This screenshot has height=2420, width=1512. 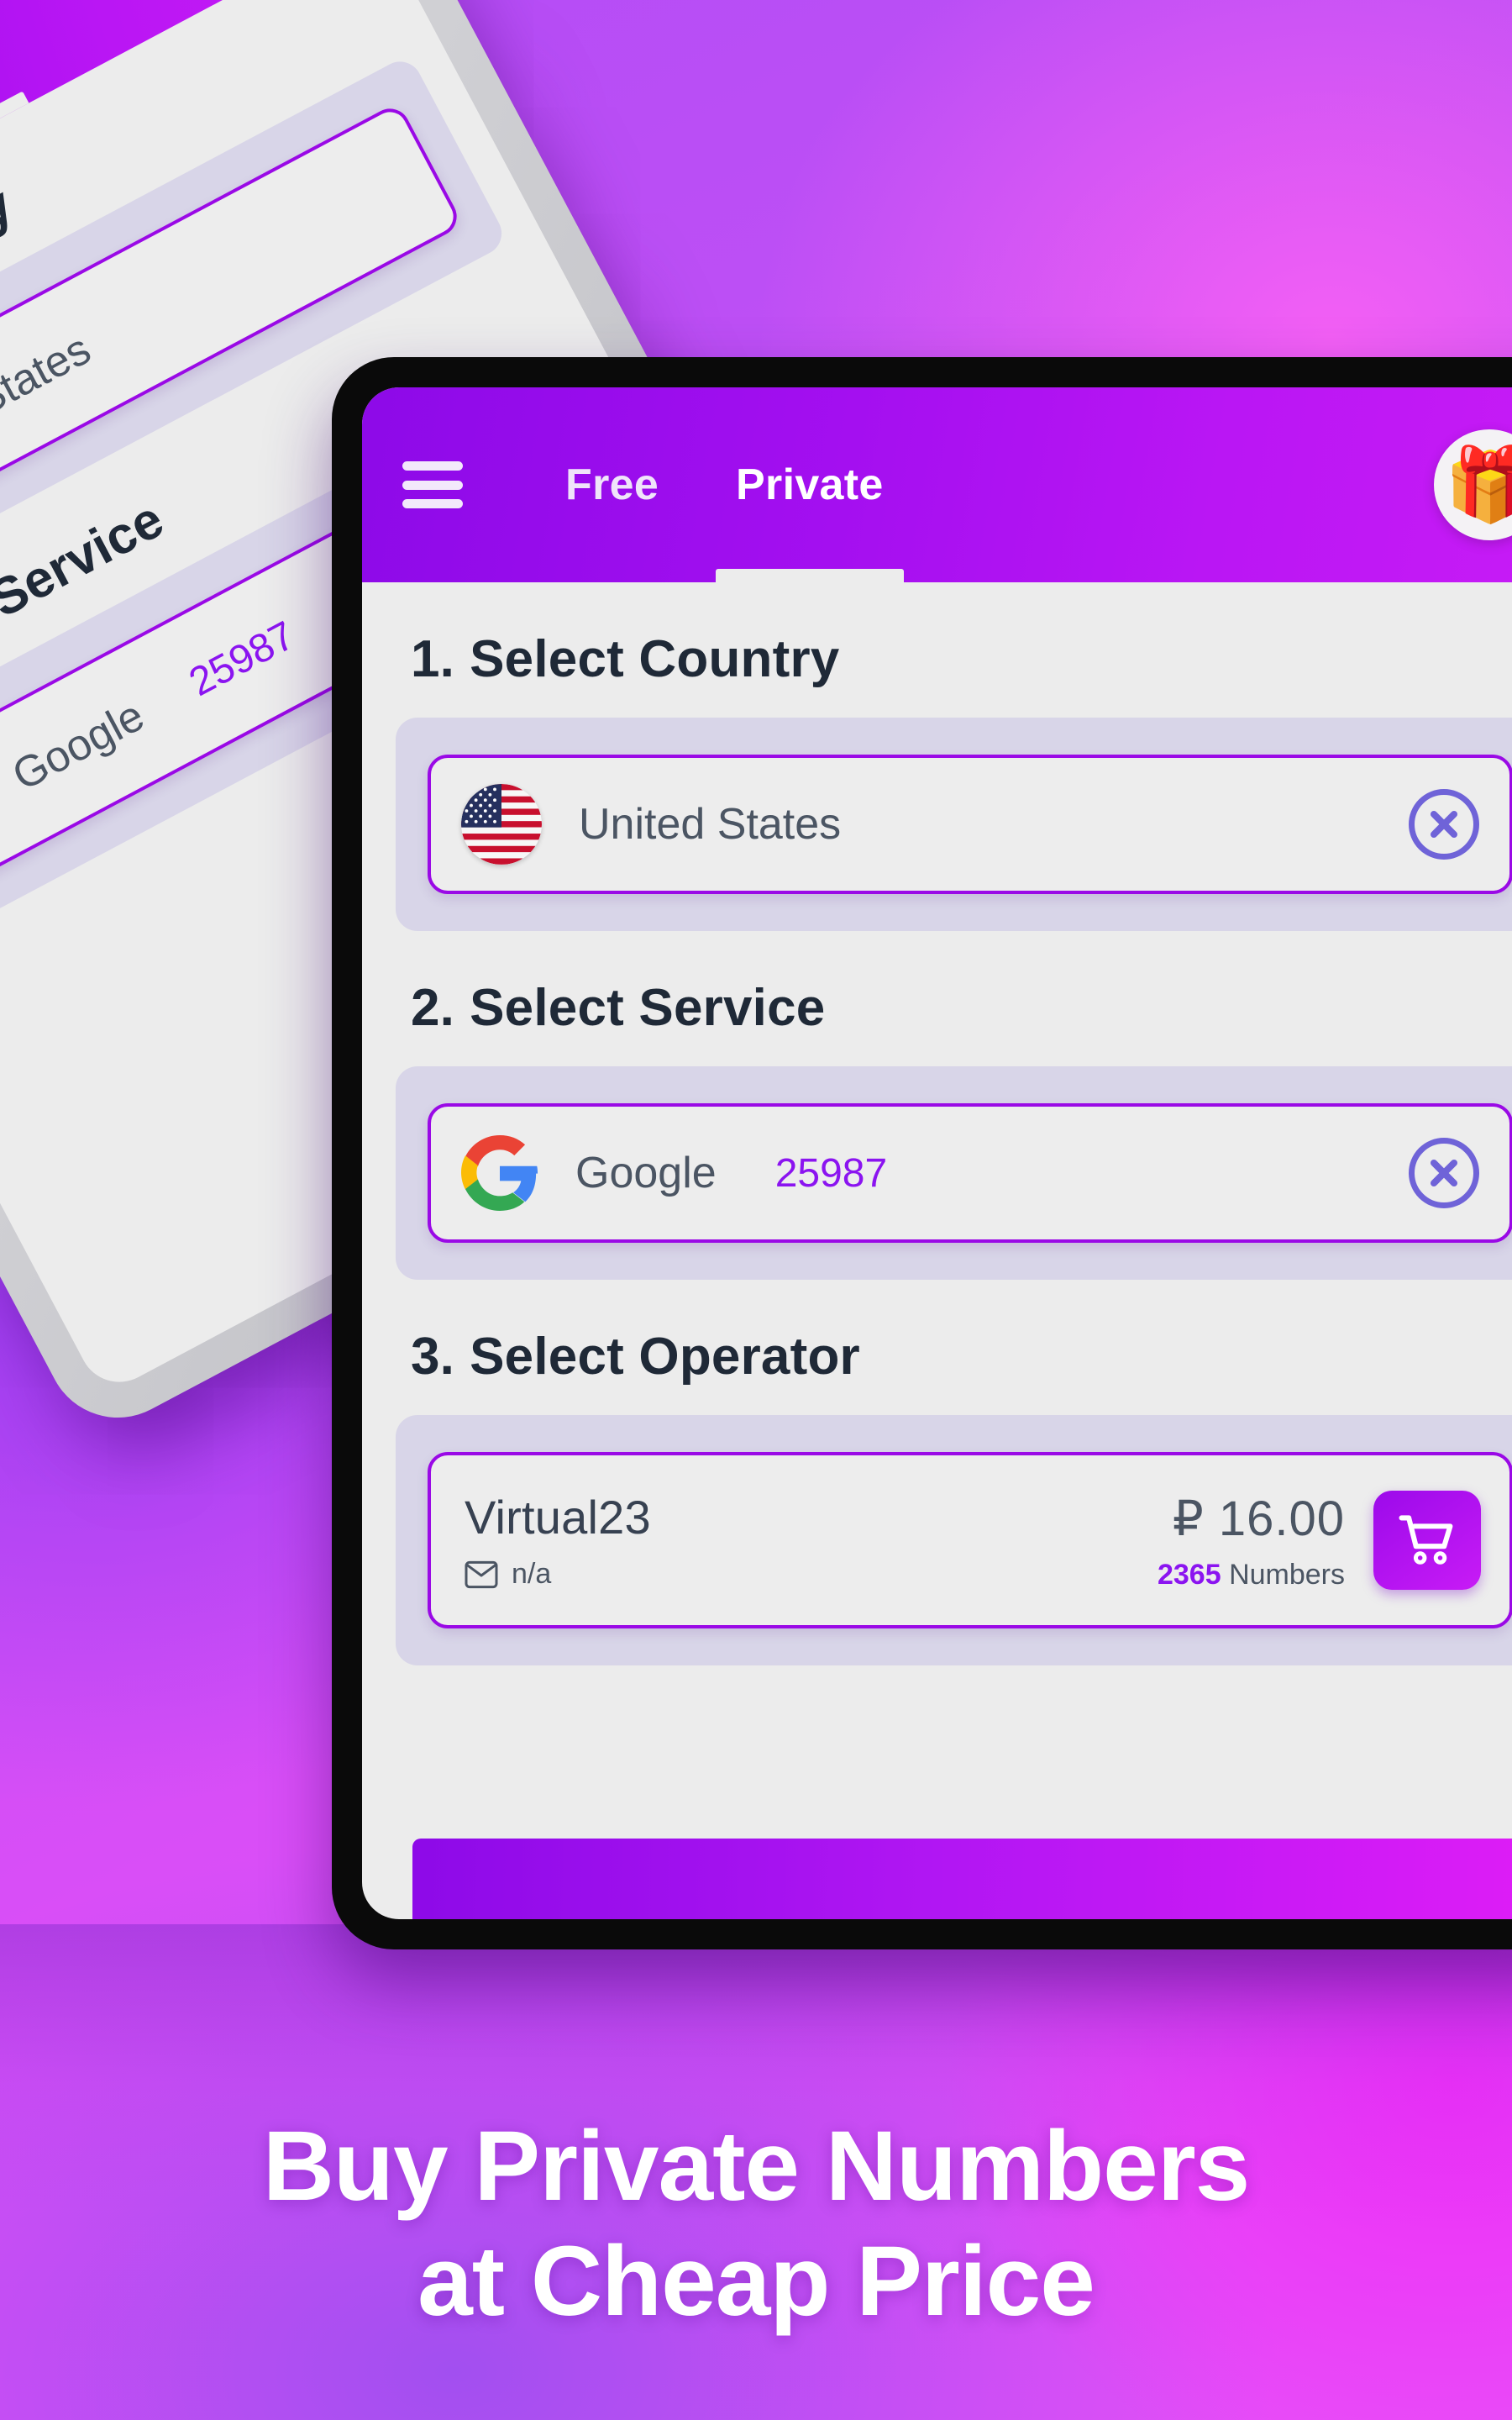 I want to click on operator-price-block: ₽ 16.00 2365 Numbers, so click(x=1319, y=1540).